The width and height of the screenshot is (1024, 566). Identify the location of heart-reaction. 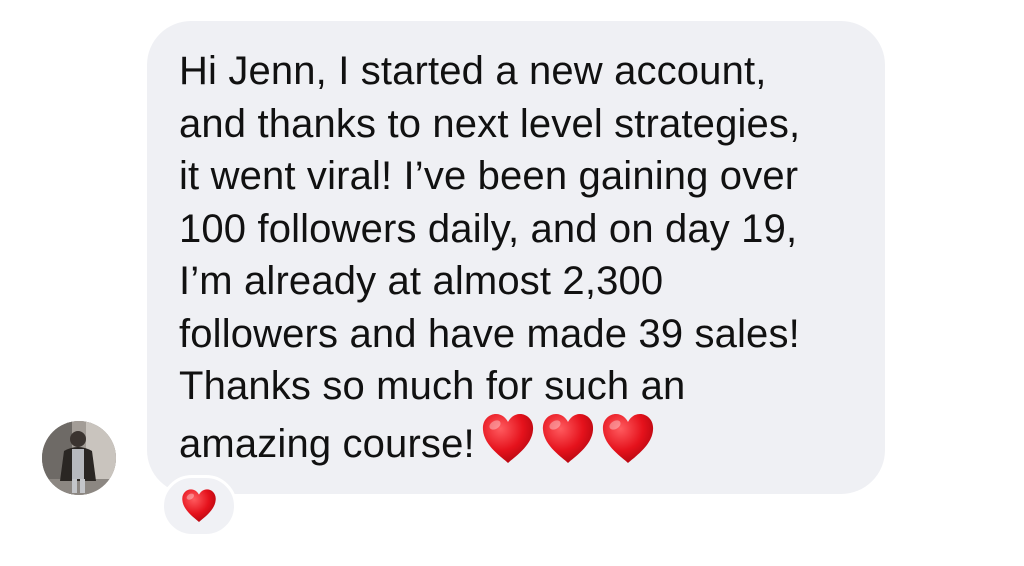
(199, 506).